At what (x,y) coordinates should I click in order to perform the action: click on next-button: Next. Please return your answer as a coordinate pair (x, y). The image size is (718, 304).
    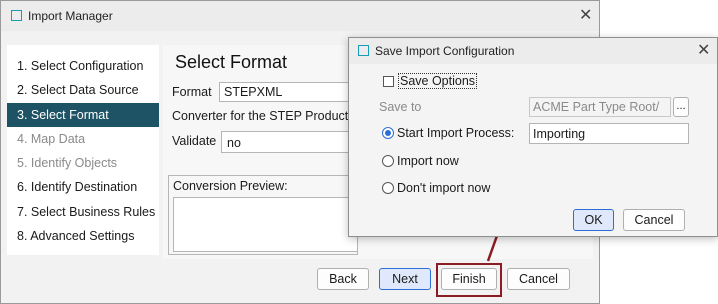
    Looking at the image, I should click on (405, 279).